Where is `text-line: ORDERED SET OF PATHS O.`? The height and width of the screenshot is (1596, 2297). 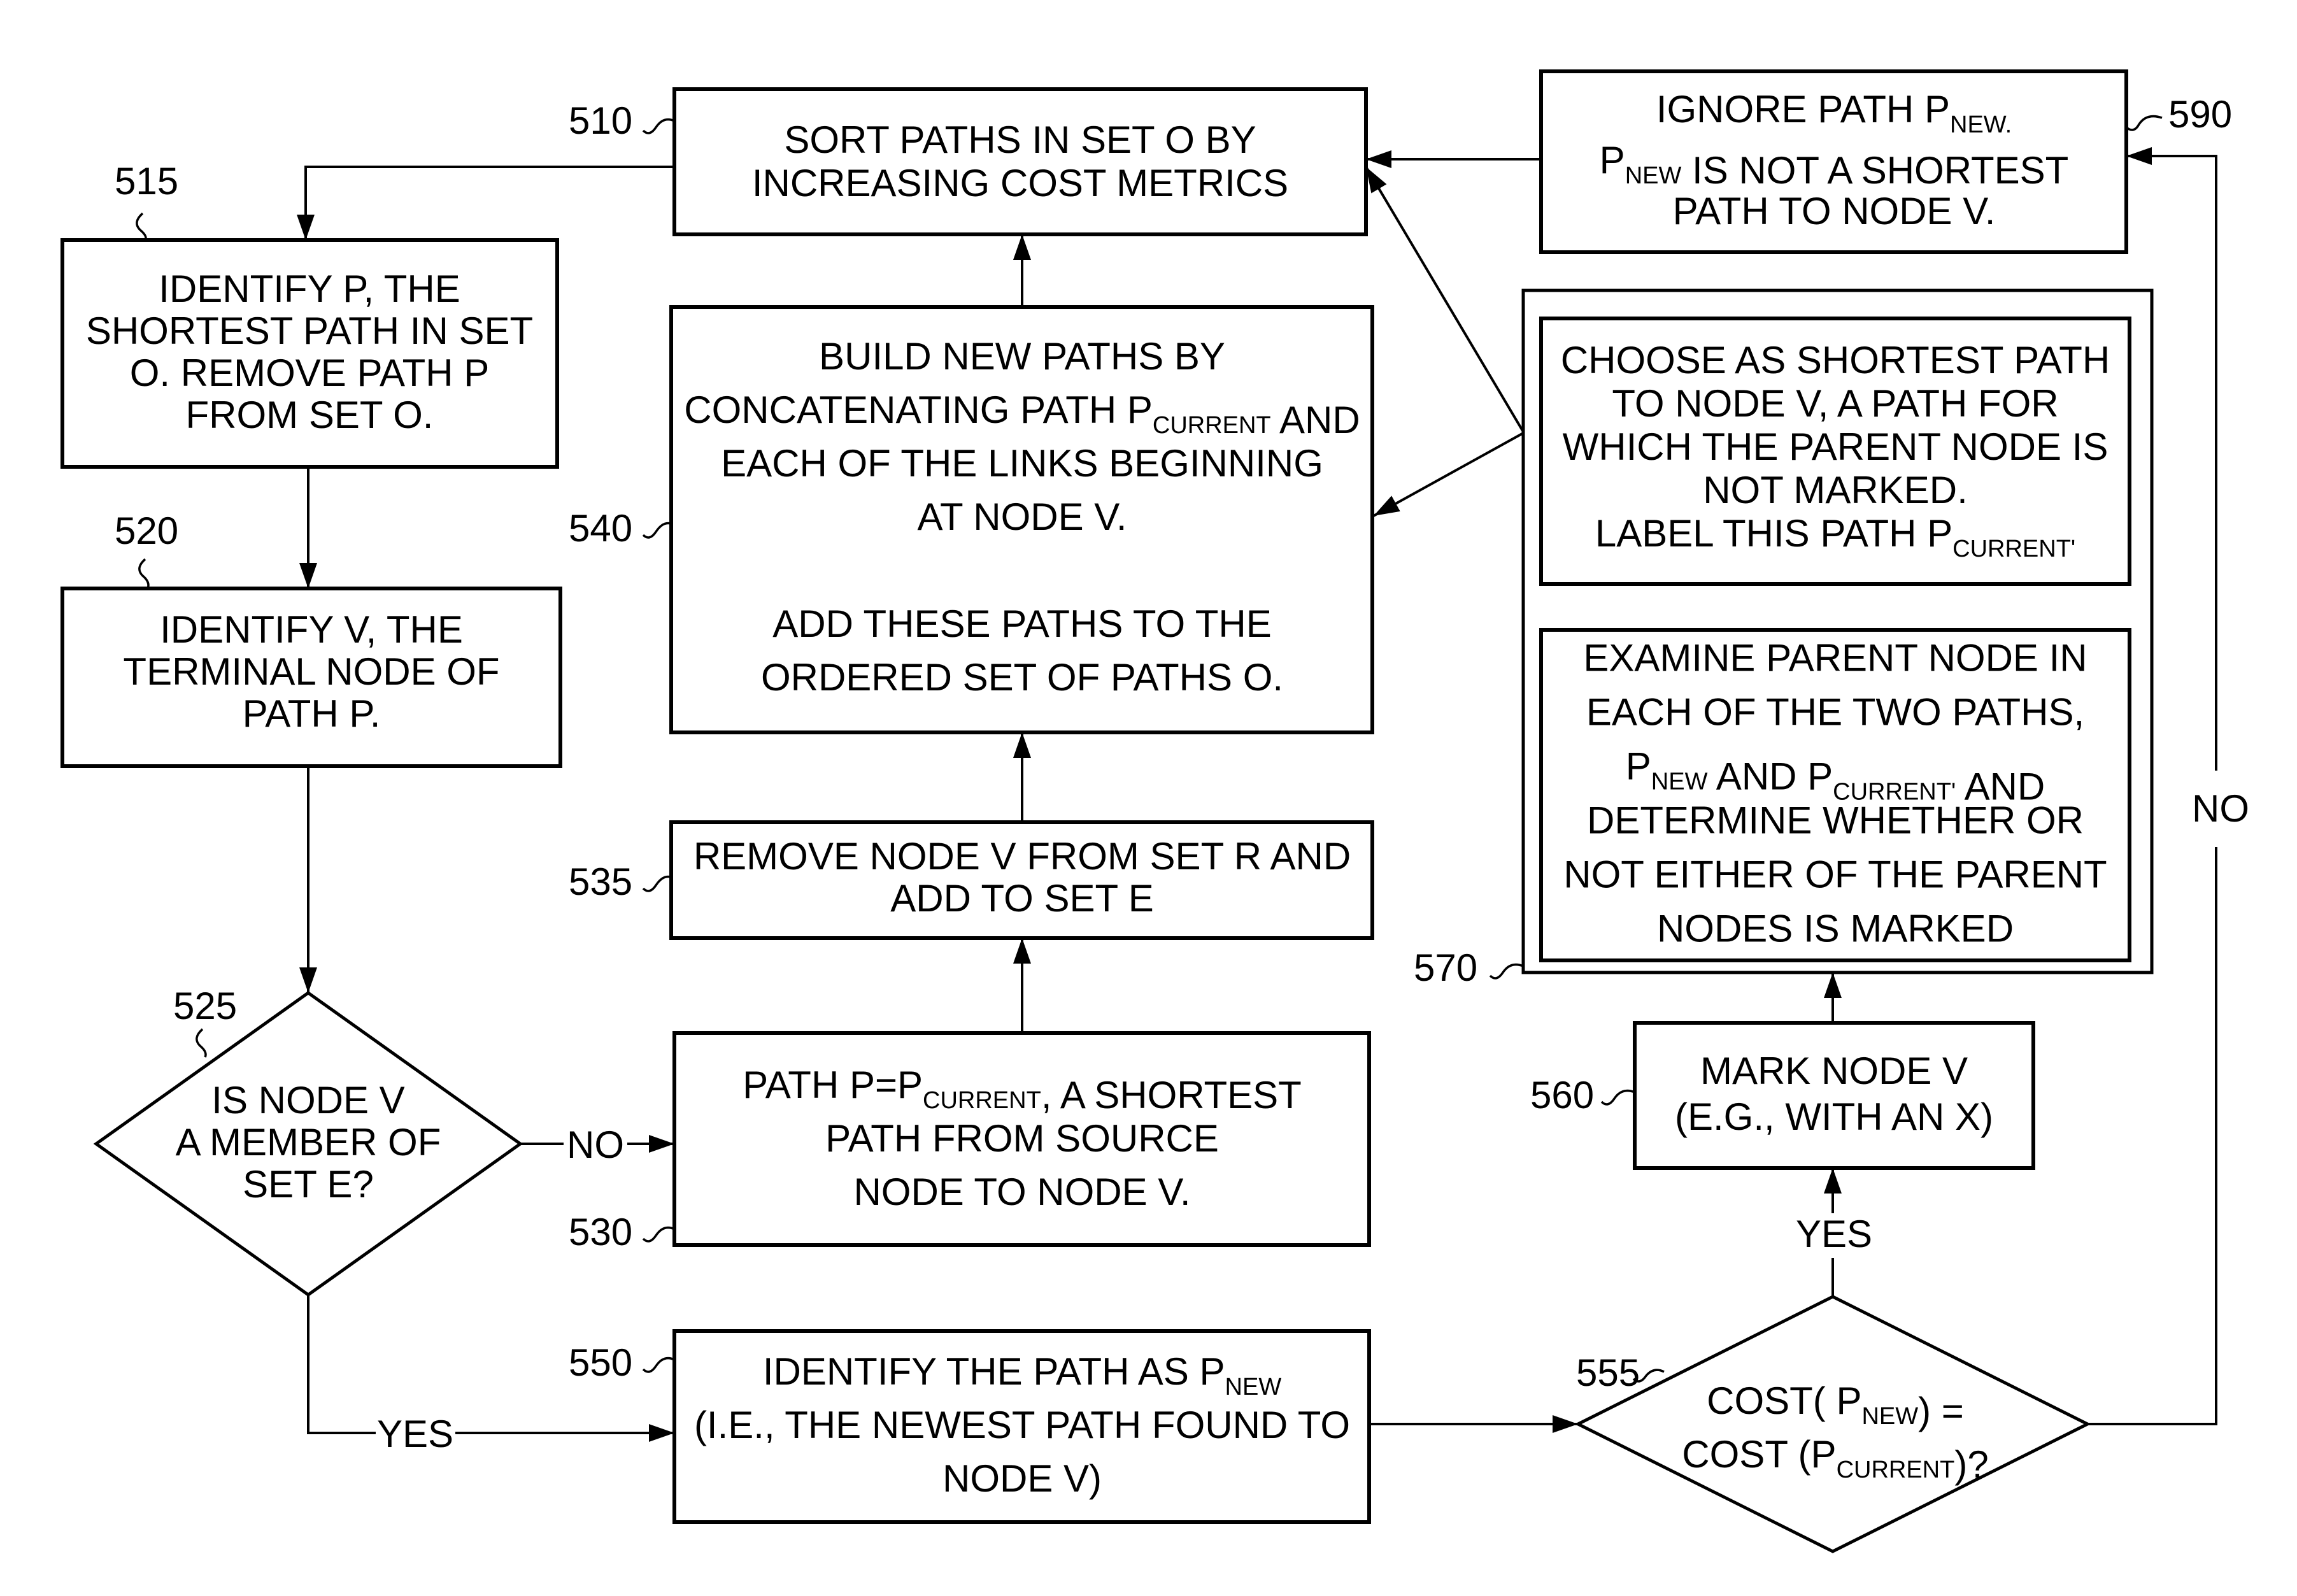
text-line: ORDERED SET OF PATHS O. is located at coordinates (1022, 677).